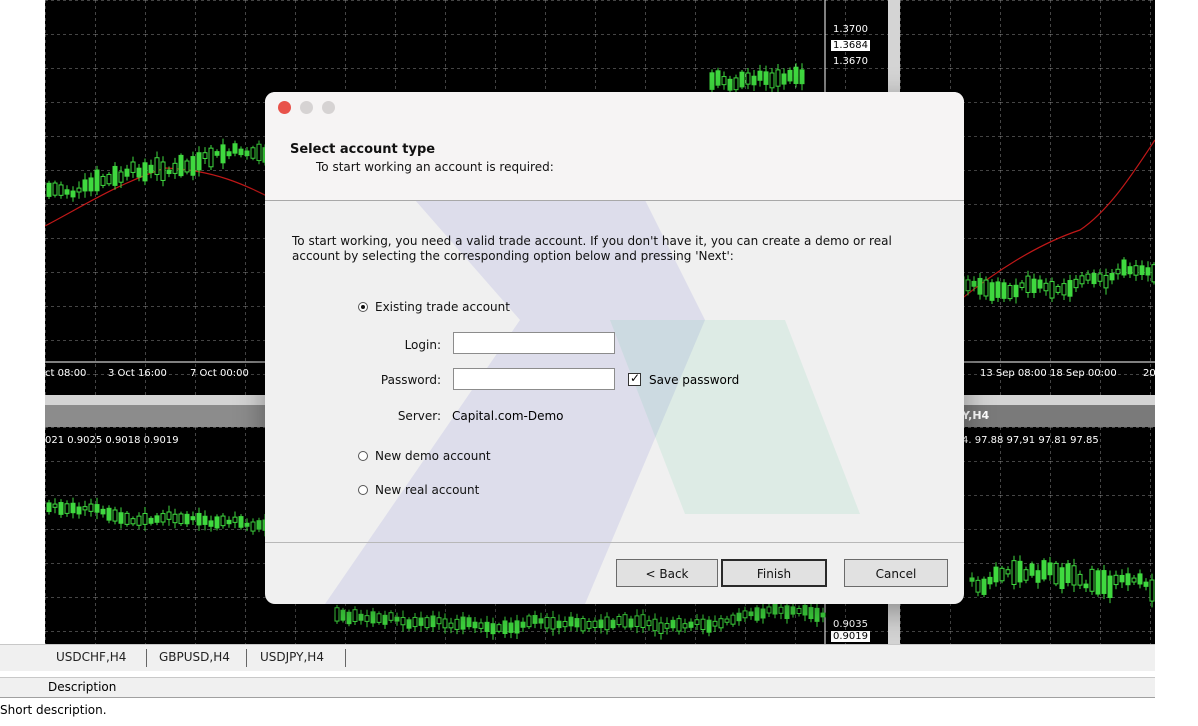 The width and height of the screenshot is (1198, 726). What do you see at coordinates (284, 107) in the screenshot?
I see `close-window-button` at bounding box center [284, 107].